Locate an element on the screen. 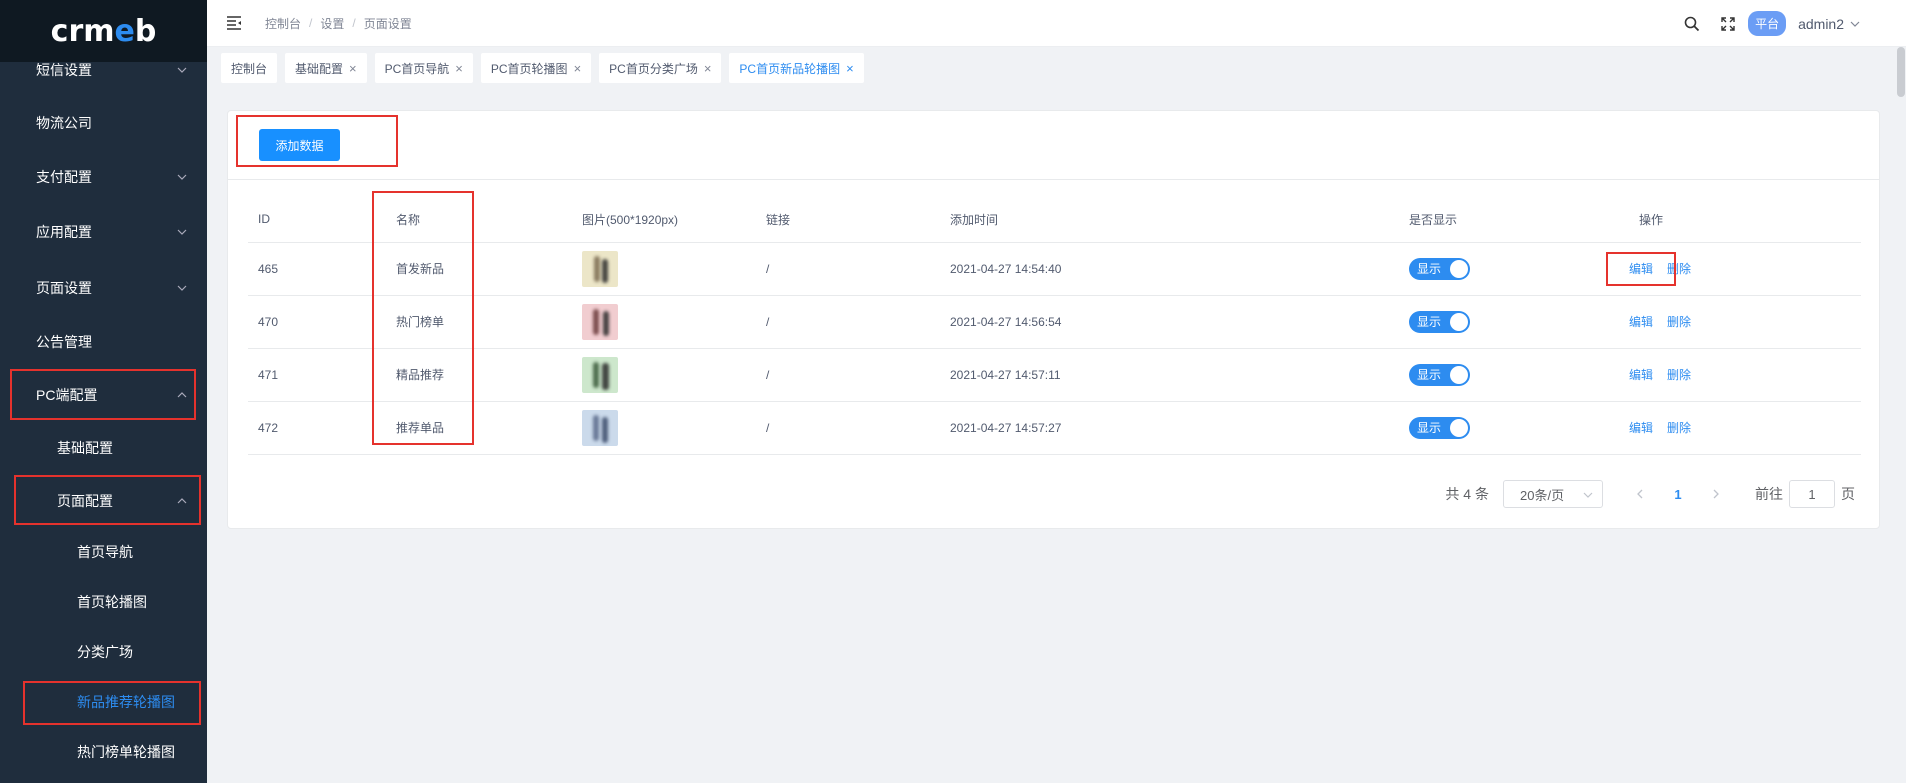 The width and height of the screenshot is (1906, 783). sidebar-item-notice: 公告管理 is located at coordinates (103, 341).